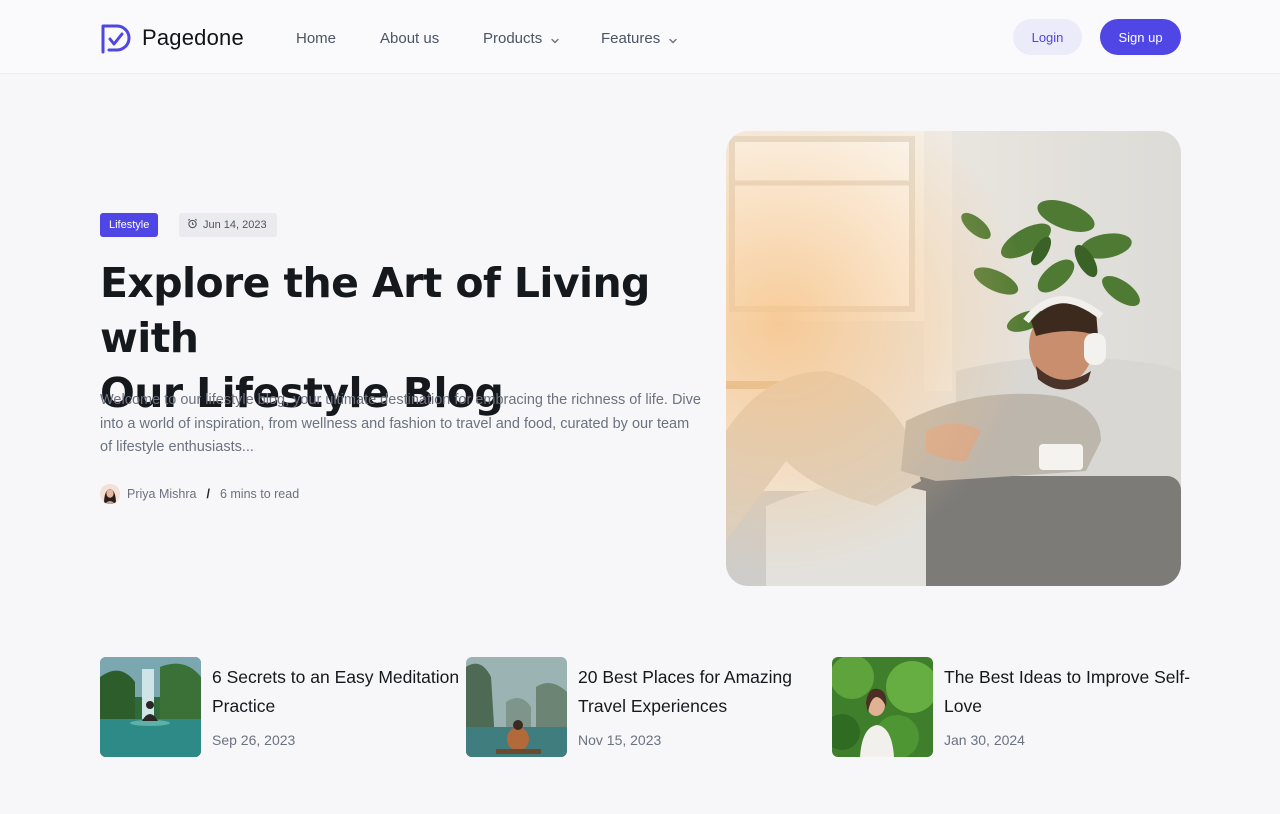  I want to click on nav-products: Products, so click(521, 38).